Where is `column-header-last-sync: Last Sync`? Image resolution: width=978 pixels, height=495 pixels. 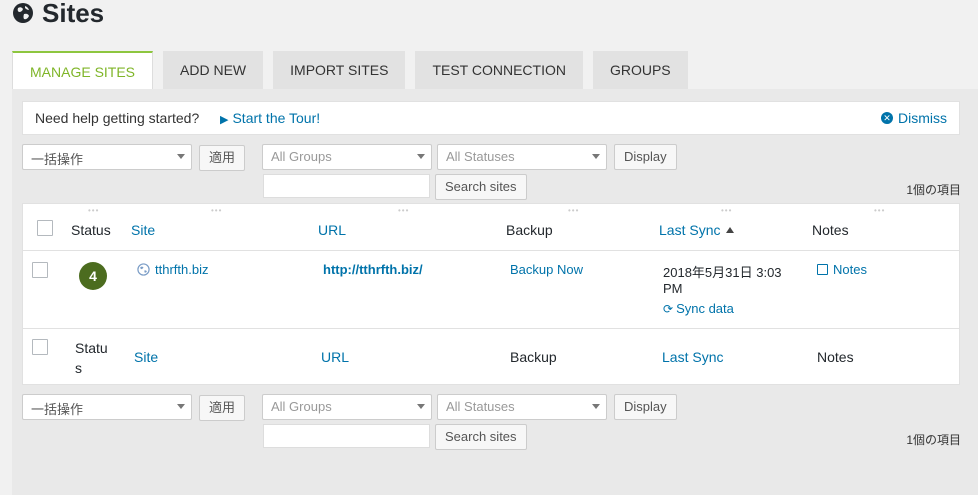 column-header-last-sync: Last Sync is located at coordinates (697, 230).